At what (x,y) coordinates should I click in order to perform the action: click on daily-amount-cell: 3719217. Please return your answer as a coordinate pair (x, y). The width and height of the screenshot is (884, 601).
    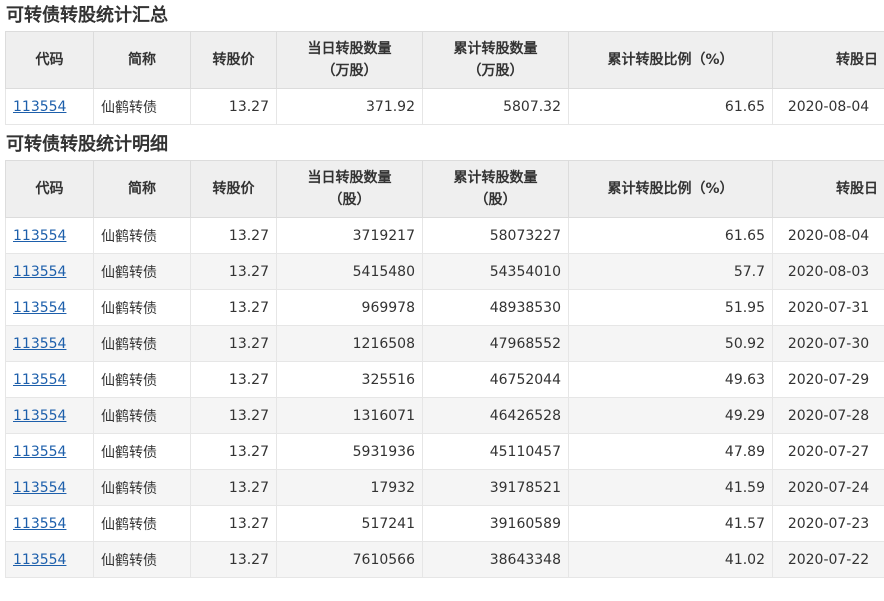
    Looking at the image, I should click on (350, 236).